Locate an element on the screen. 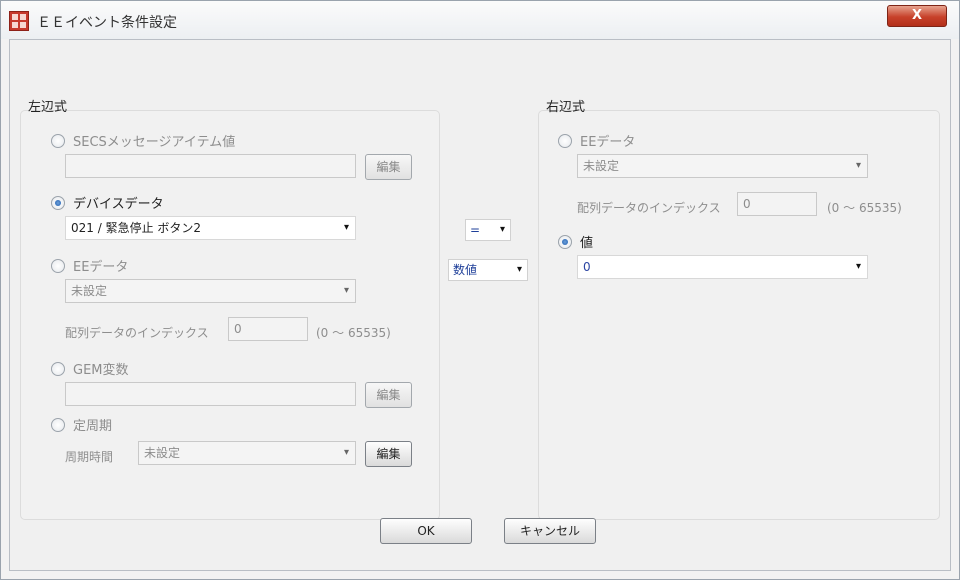 Image resolution: width=960 pixels, height=580 pixels. right-index-input: 0 is located at coordinates (777, 204).